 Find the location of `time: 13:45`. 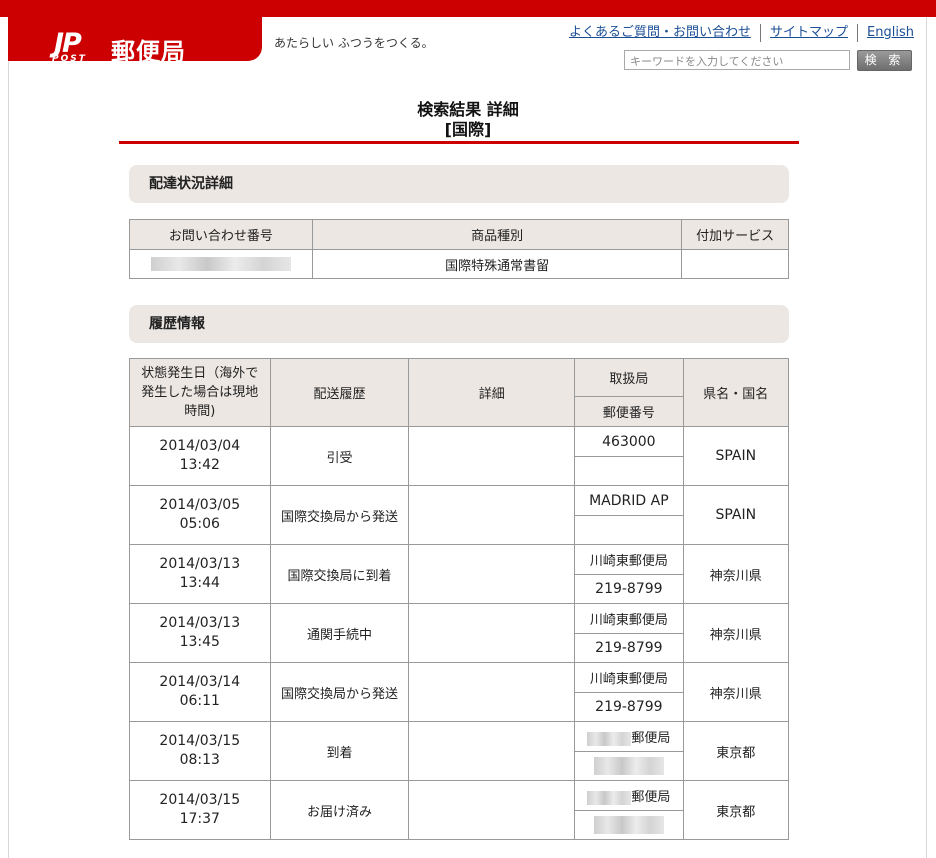

time: 13:45 is located at coordinates (199, 642).